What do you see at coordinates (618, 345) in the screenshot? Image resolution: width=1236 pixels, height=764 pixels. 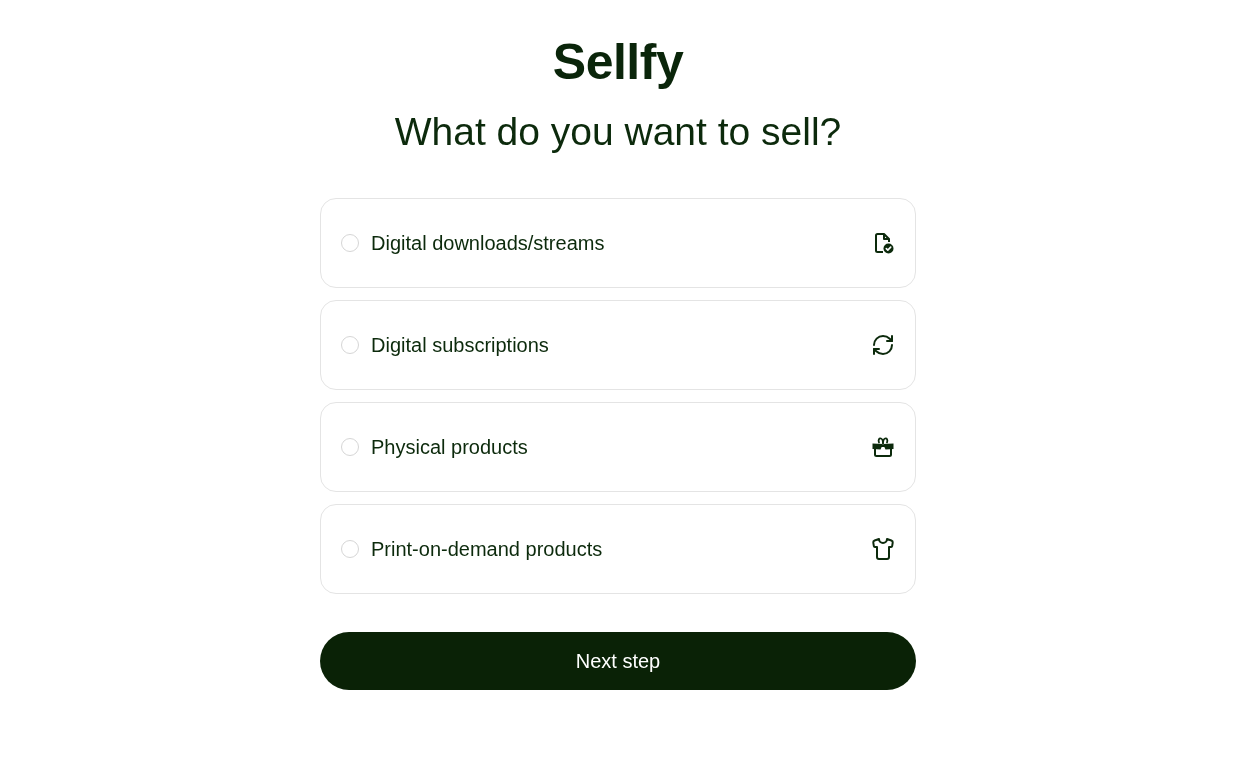 I see `option-card: Digital subscriptions` at bounding box center [618, 345].